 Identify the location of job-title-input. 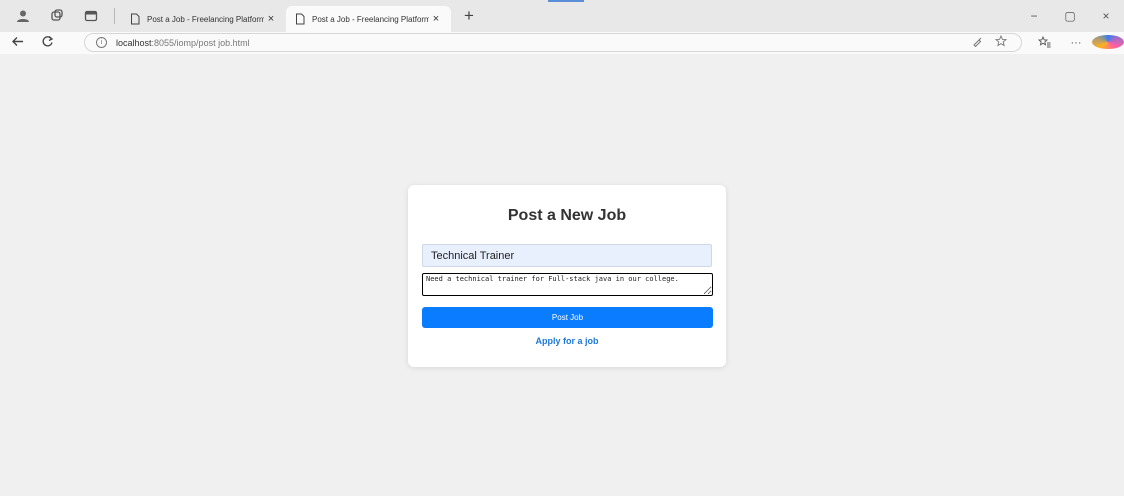
(567, 255).